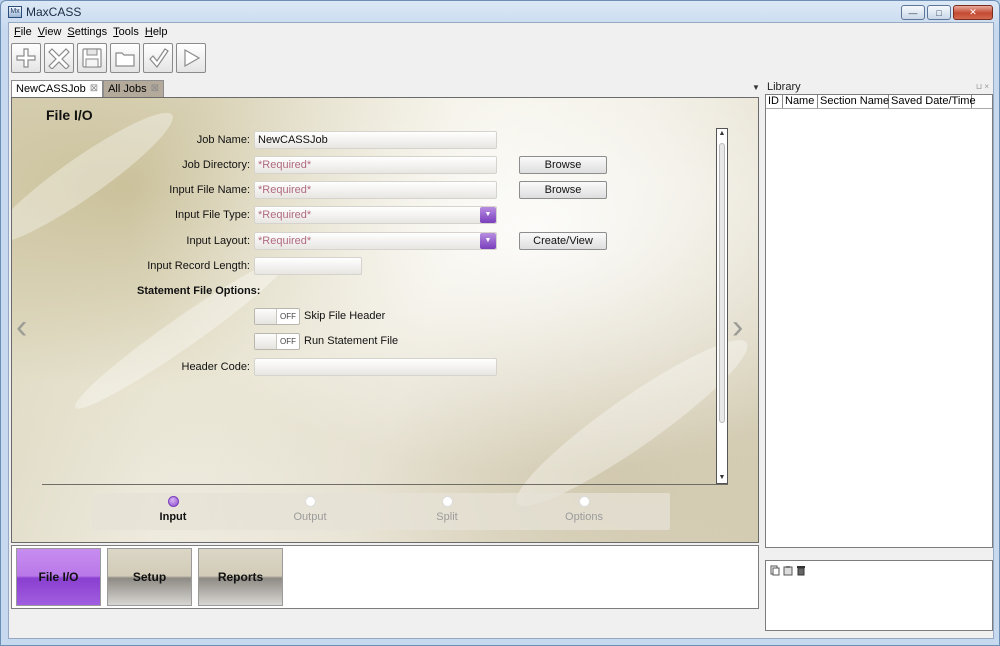  What do you see at coordinates (127, 89) in the screenshot?
I see `tab-label: All Jobs` at bounding box center [127, 89].